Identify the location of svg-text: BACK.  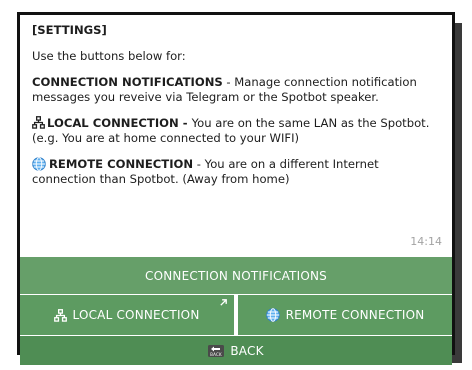
(217, 354).